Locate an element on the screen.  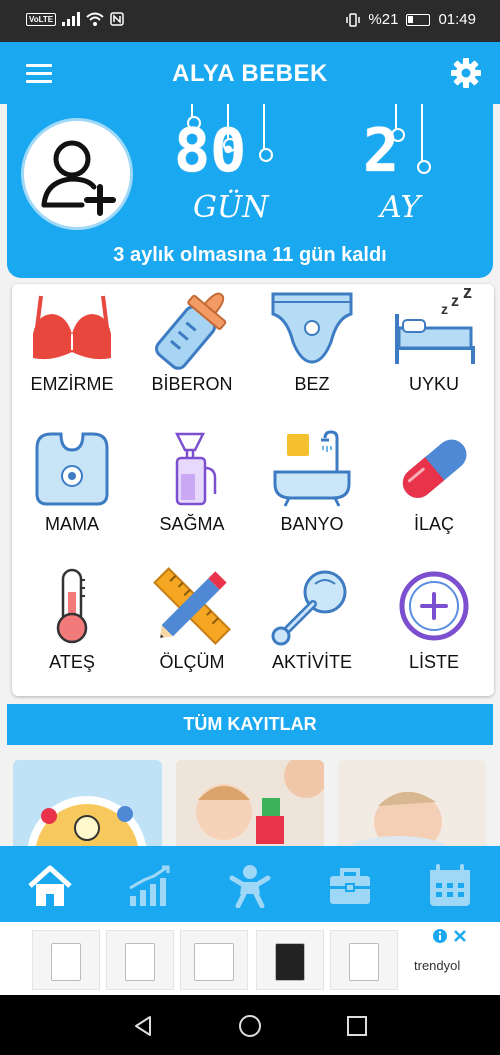
age-months-unit: AY is located at coordinates (400, 207).